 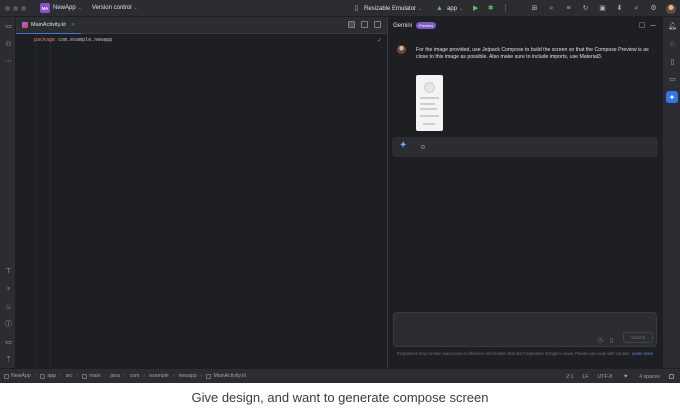 I want to click on minimize-icon, so click(x=653, y=25).